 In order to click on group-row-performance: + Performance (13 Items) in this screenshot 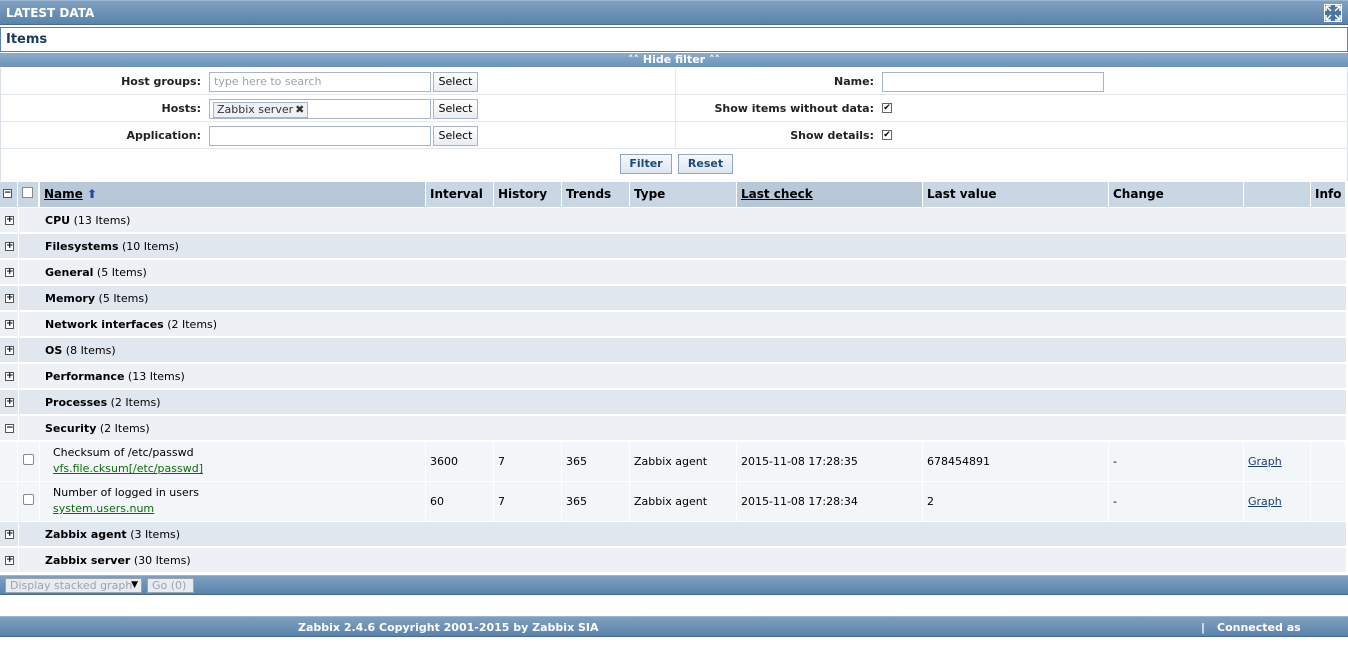, I will do `click(673, 376)`.